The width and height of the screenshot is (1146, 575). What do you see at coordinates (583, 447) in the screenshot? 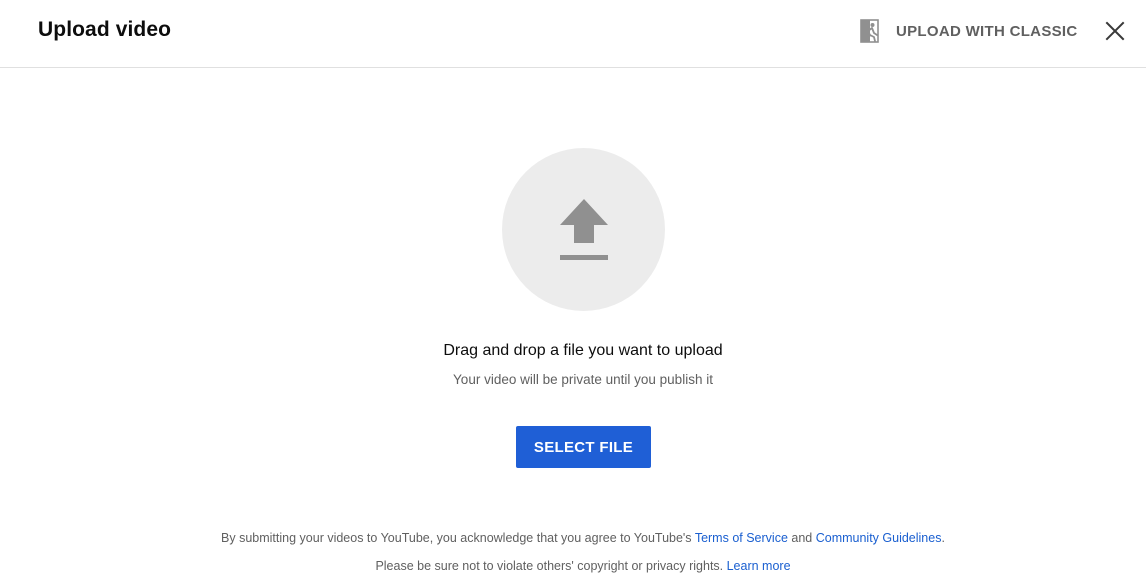
I see `select-file-button: SELECT FILE` at bounding box center [583, 447].